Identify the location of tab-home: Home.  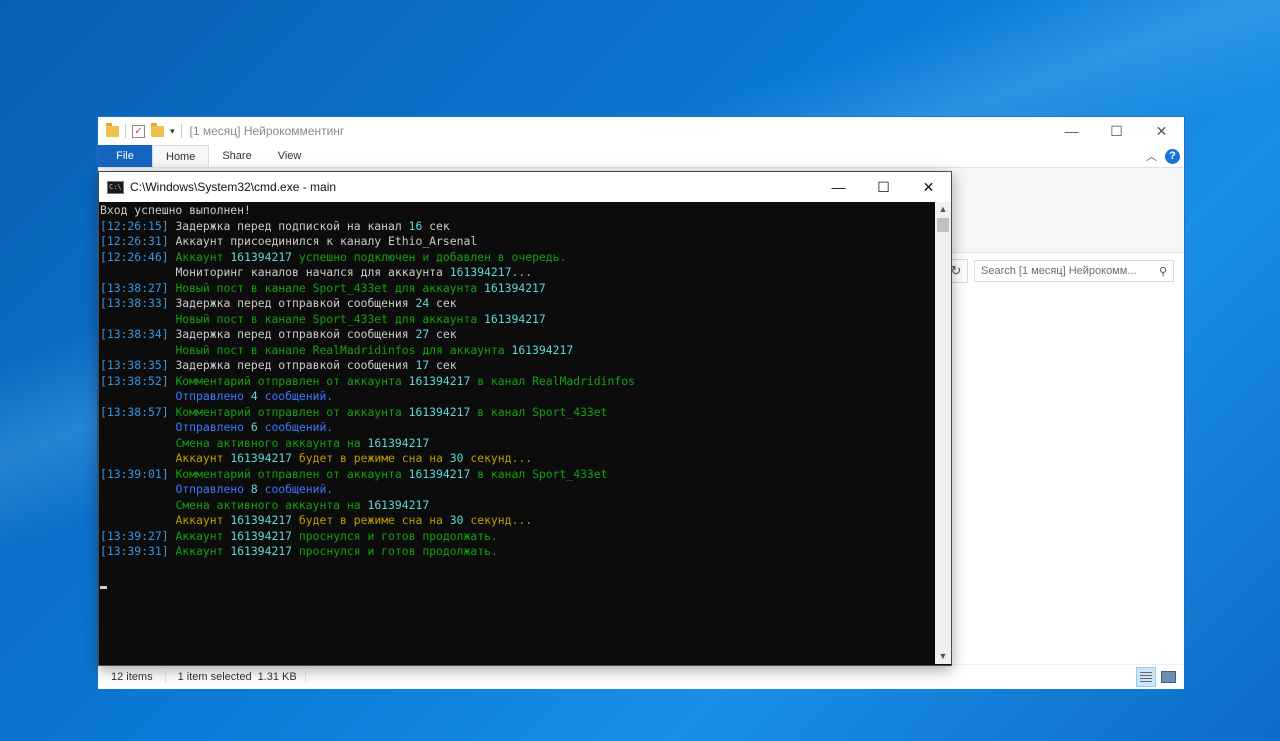
(181, 156).